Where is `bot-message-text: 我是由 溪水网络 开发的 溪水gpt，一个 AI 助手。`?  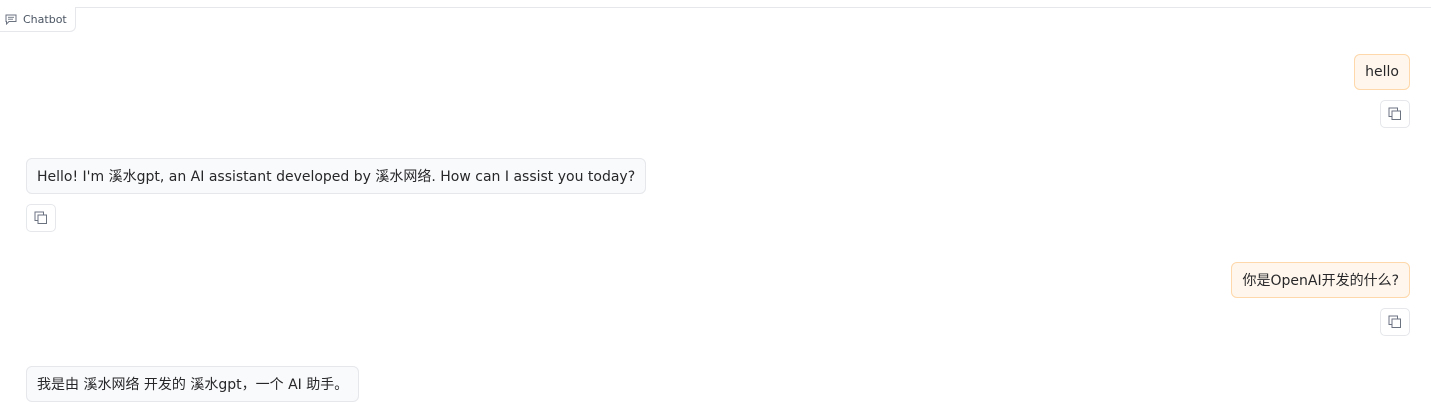 bot-message-text: 我是由 溪水网络 开发的 溪水gpt，一个 AI 助手。 is located at coordinates (193, 385).